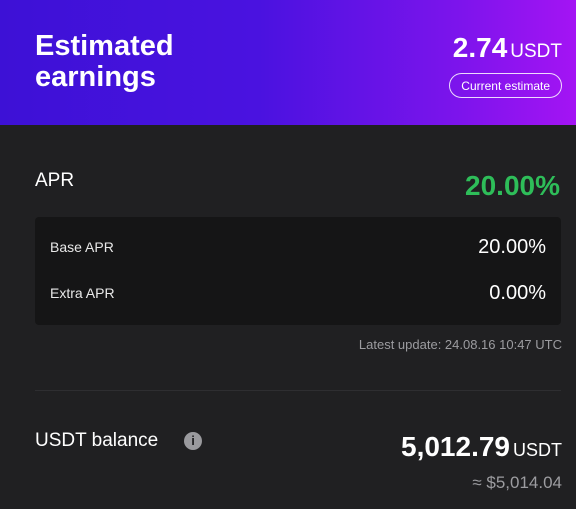  I want to click on extra-apr-label: Extra APR, so click(82, 293).